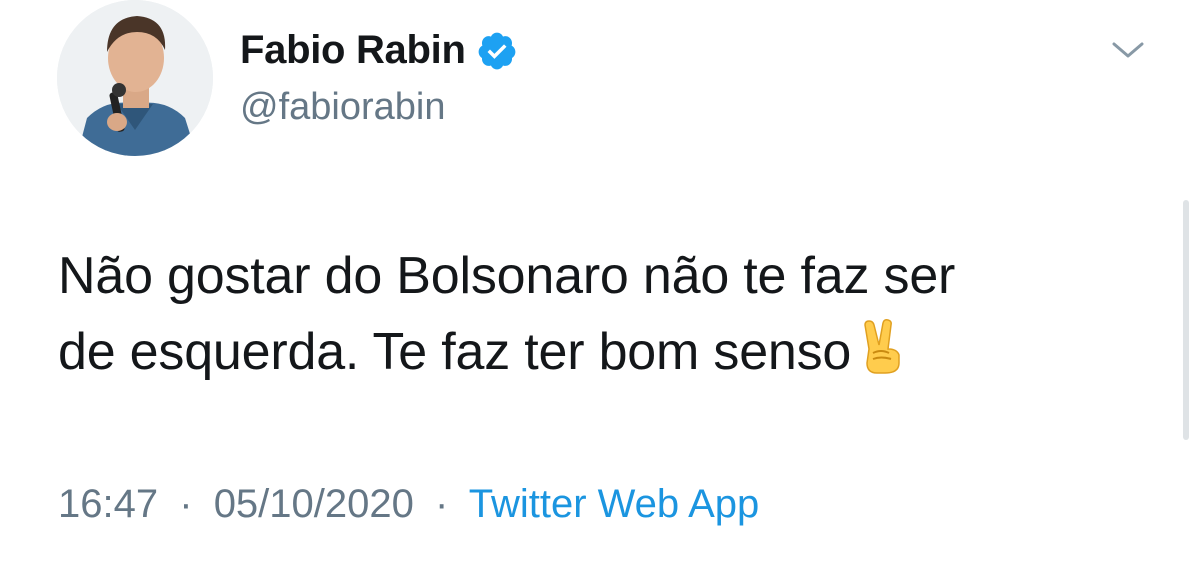  Describe the element at coordinates (314, 504) in the screenshot. I see `tweet-date: 05/10/2020` at that location.